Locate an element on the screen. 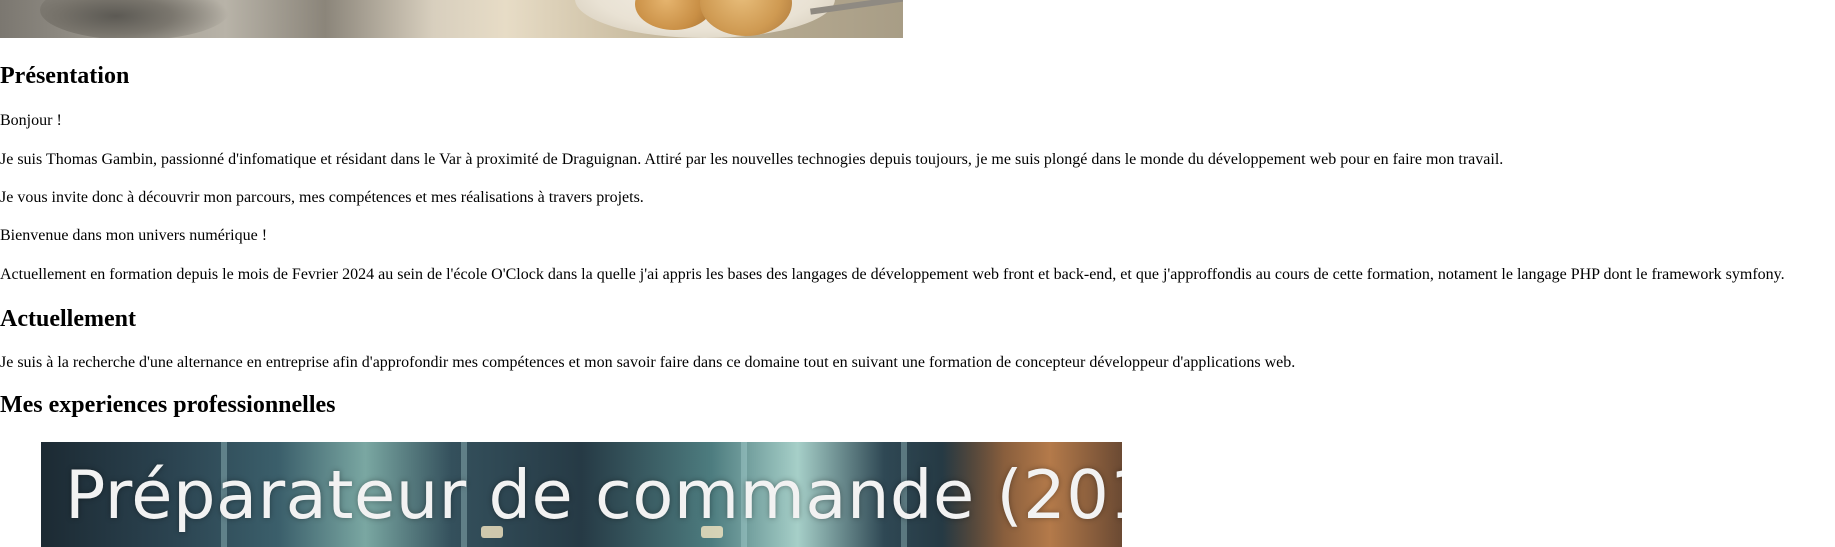 Image resolution: width=1835 pixels, height=547 pixels. presentation-paragraph: Bonjour ! is located at coordinates (31, 120).